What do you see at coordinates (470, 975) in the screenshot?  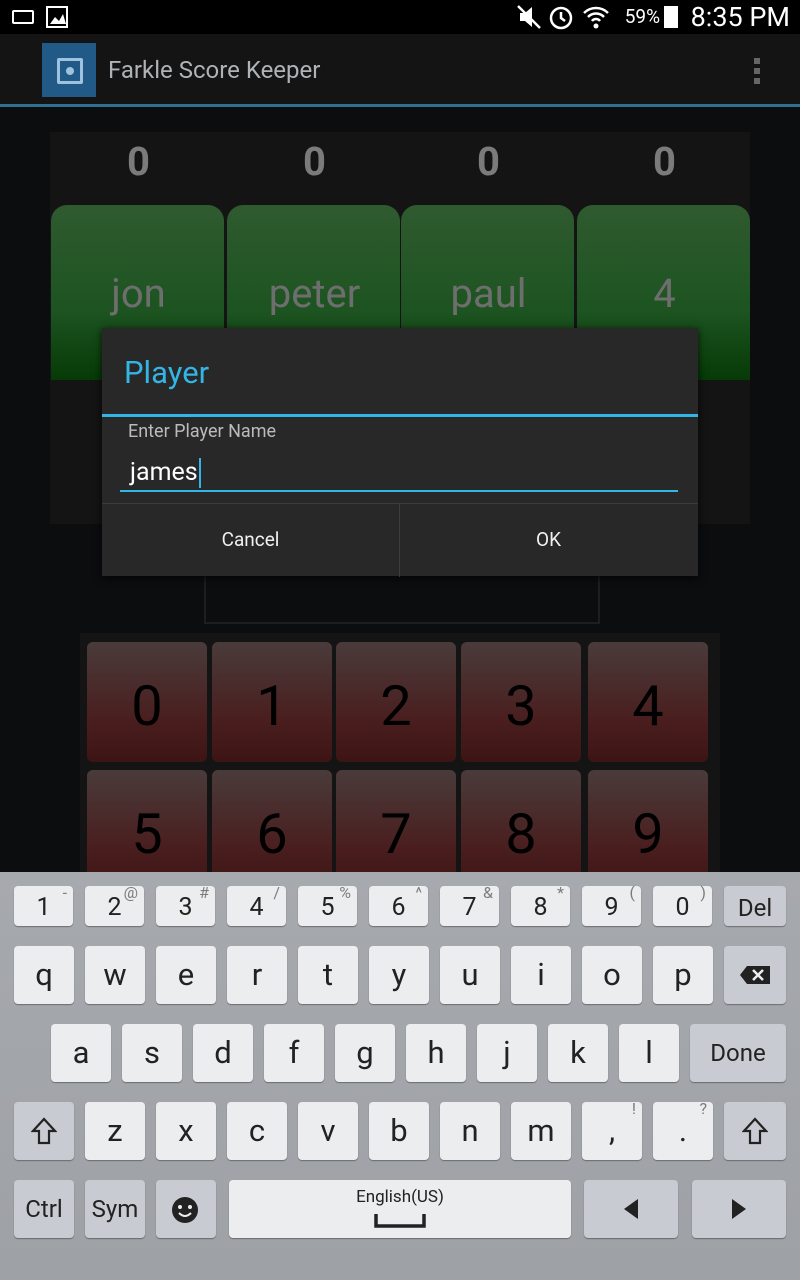 I see `key-u: u` at bounding box center [470, 975].